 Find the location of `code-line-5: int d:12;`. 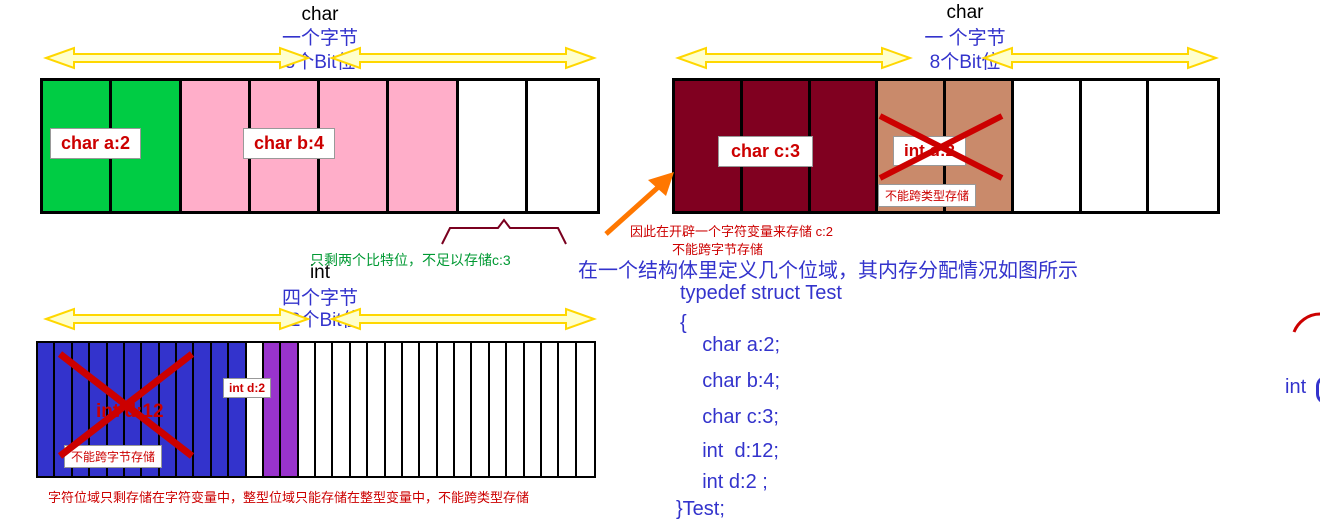

code-line-5: int d:12; is located at coordinates (729, 451).